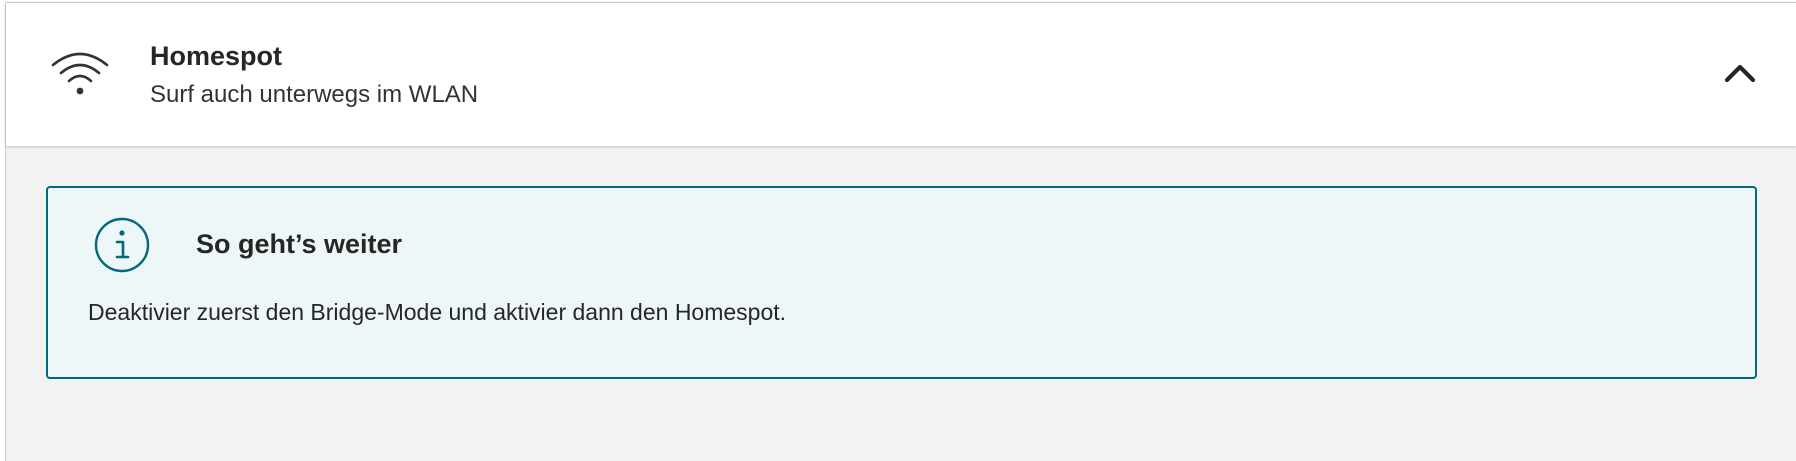 The image size is (1796, 461). What do you see at coordinates (80, 74) in the screenshot?
I see `wifi-icon` at bounding box center [80, 74].